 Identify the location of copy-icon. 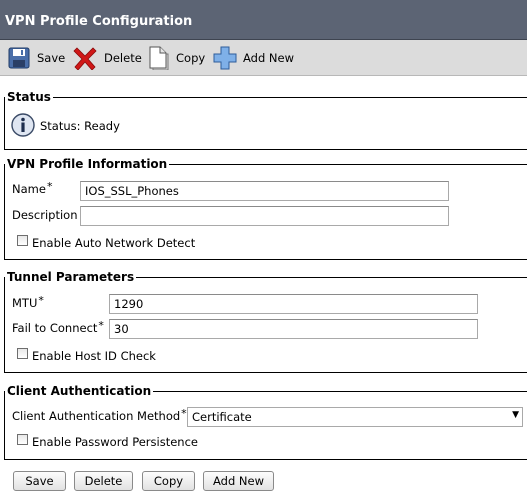
(159, 58).